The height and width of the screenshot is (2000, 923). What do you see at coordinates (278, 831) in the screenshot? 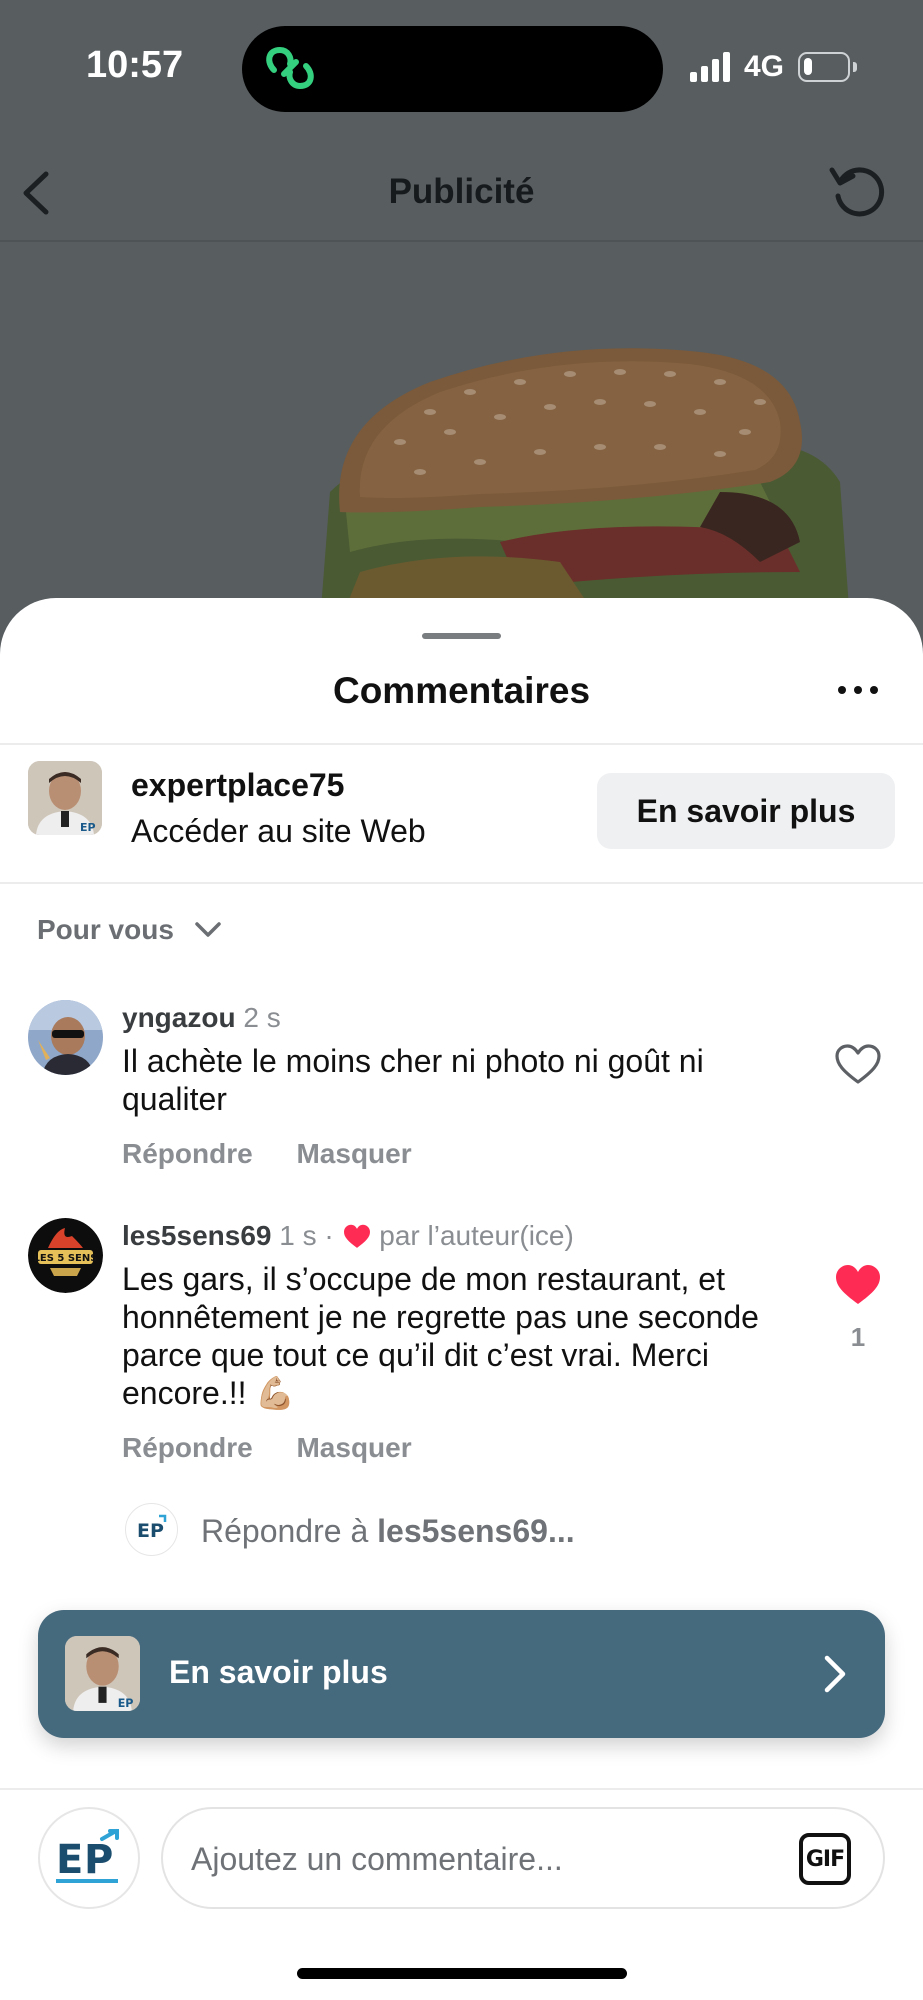
I see `sponsor-subtitle: Accéder au site Web` at bounding box center [278, 831].